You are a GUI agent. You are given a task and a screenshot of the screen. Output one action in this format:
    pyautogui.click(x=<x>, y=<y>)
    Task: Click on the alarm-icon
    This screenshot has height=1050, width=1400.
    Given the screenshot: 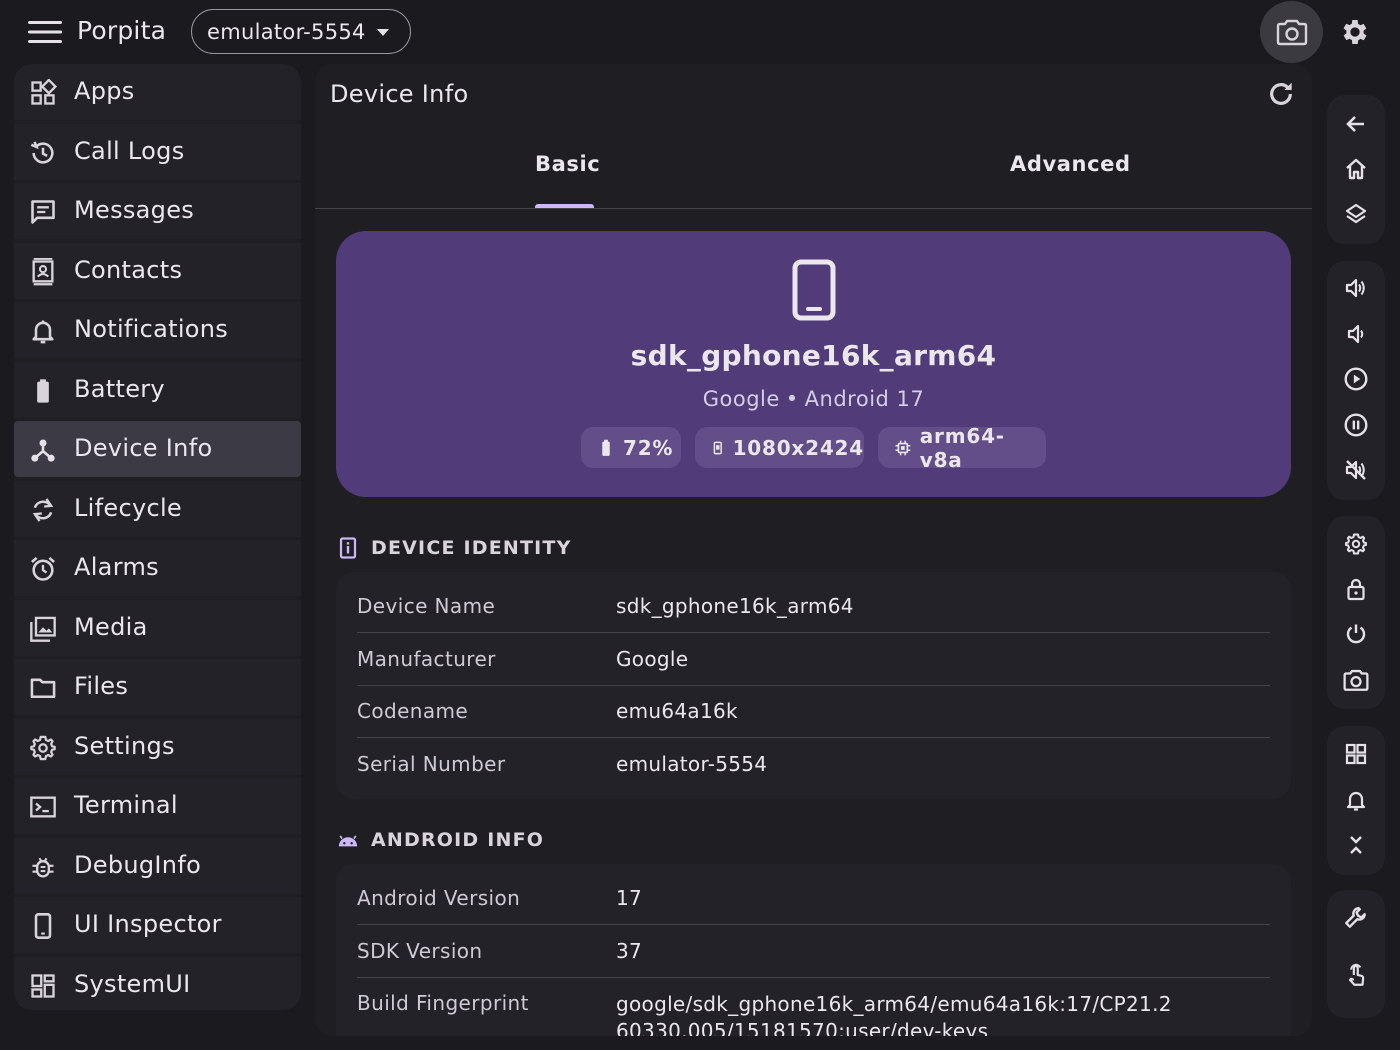 What is the action you would take?
    pyautogui.click(x=43, y=569)
    